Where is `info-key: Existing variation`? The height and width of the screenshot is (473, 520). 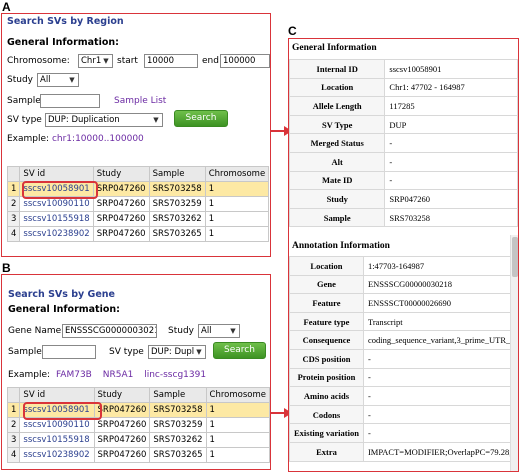
info-key: Existing variation is located at coordinates (326, 433).